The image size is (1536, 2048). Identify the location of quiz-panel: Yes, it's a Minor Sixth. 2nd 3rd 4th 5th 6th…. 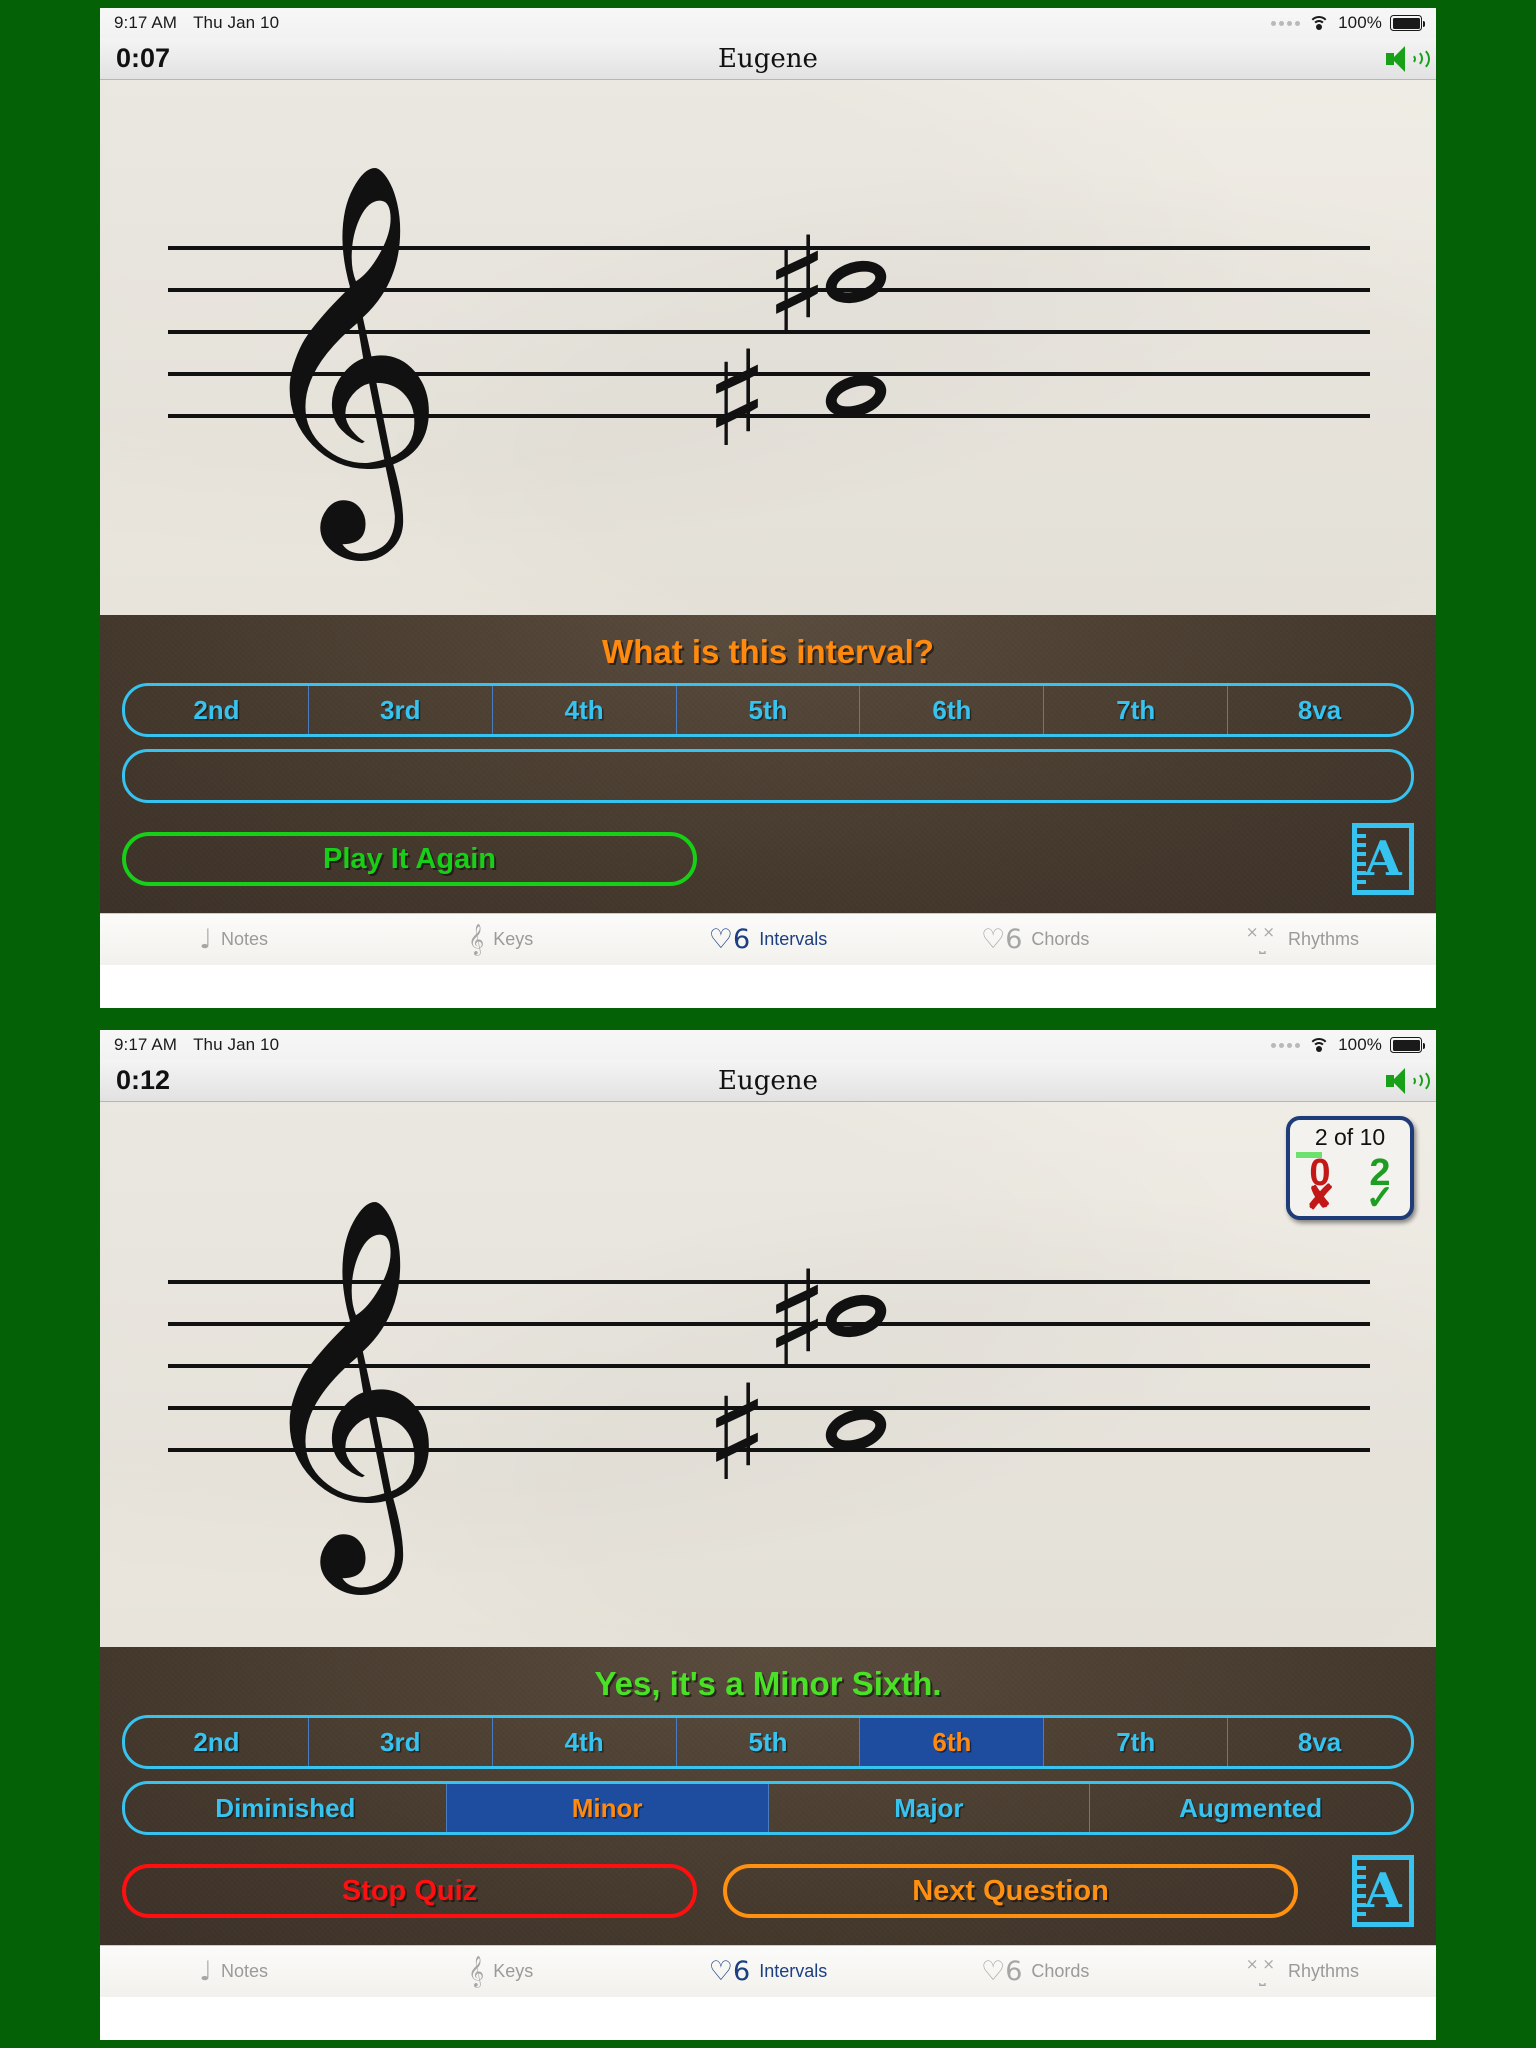
(768, 1796).